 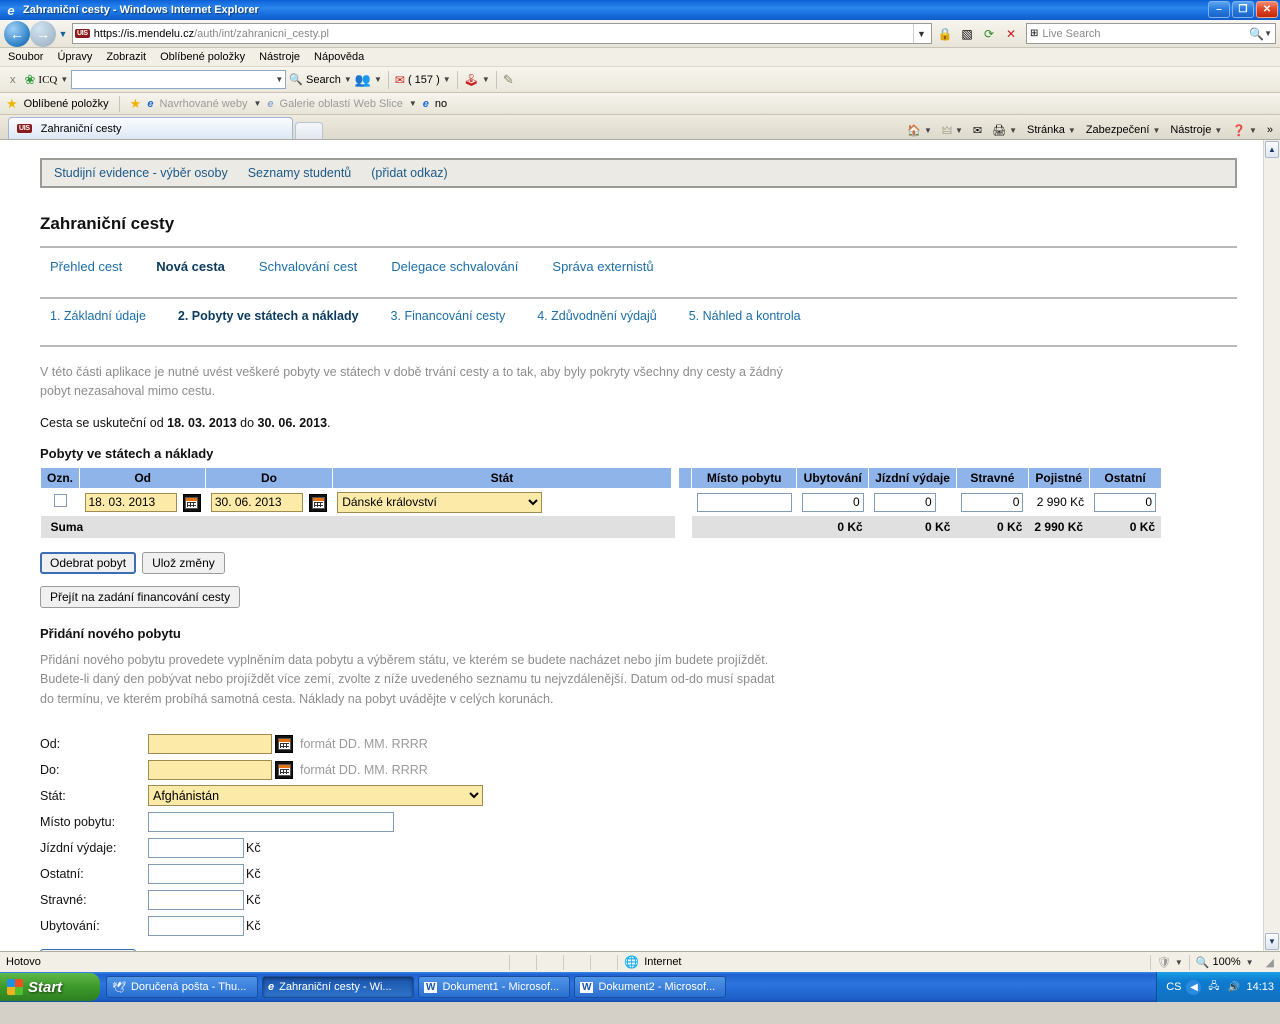 I want to click on icq-games-dropdown-icon: ▼, so click(x=486, y=79).